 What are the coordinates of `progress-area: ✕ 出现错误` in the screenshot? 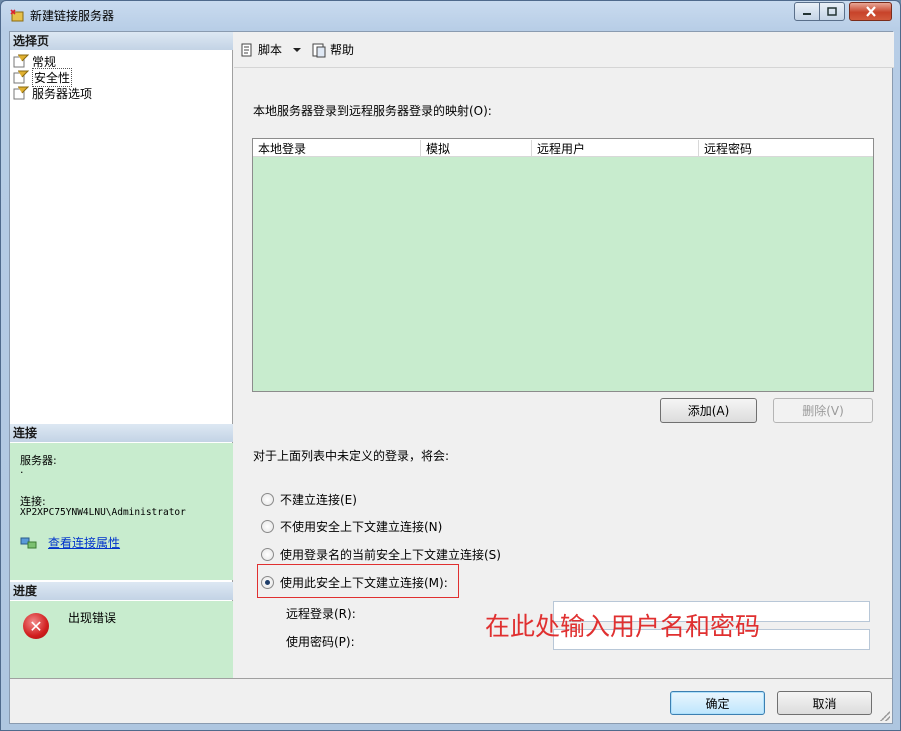 It's located at (121, 639).